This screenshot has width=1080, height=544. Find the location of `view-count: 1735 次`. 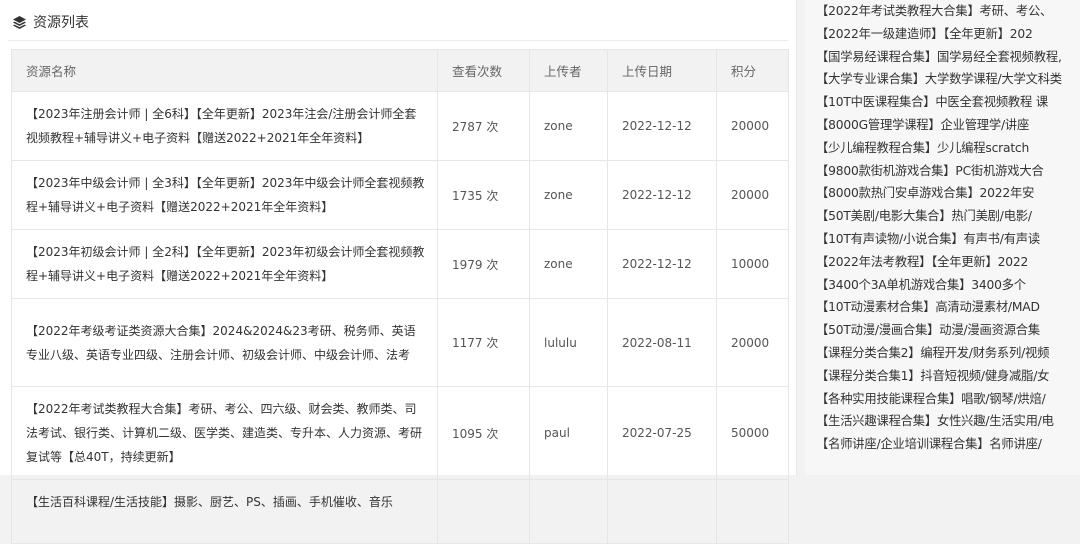

view-count: 1735 次 is located at coordinates (483, 195).